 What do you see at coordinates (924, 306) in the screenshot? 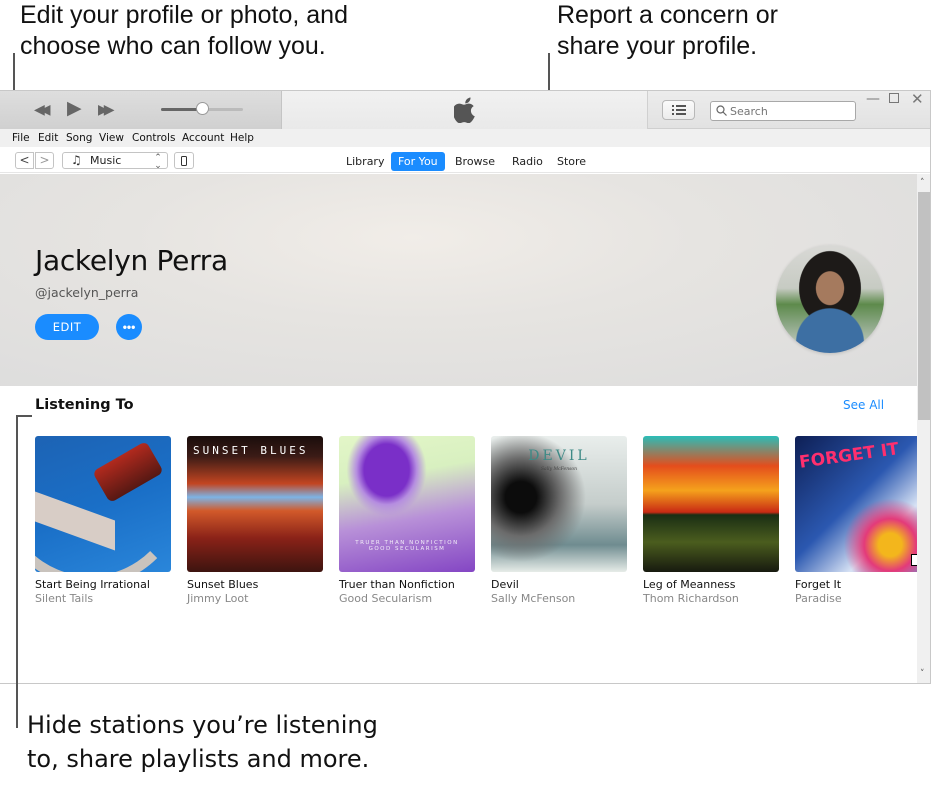
I see `scrollbar-thumb` at bounding box center [924, 306].